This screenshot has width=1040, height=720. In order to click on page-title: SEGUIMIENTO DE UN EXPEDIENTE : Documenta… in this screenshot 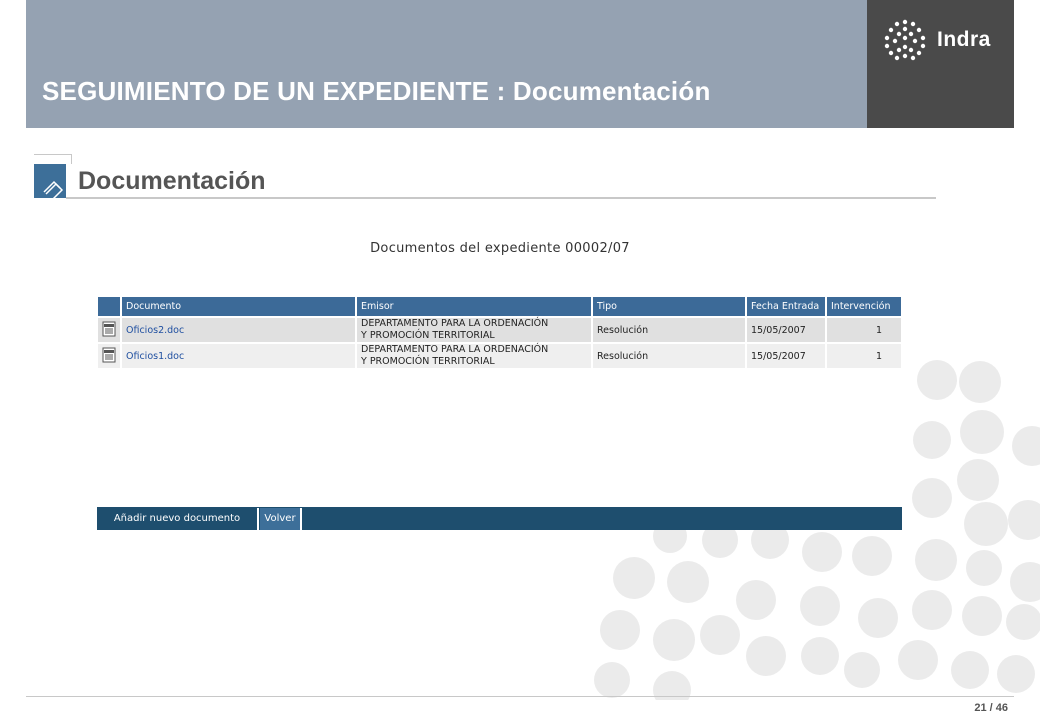, I will do `click(376, 91)`.